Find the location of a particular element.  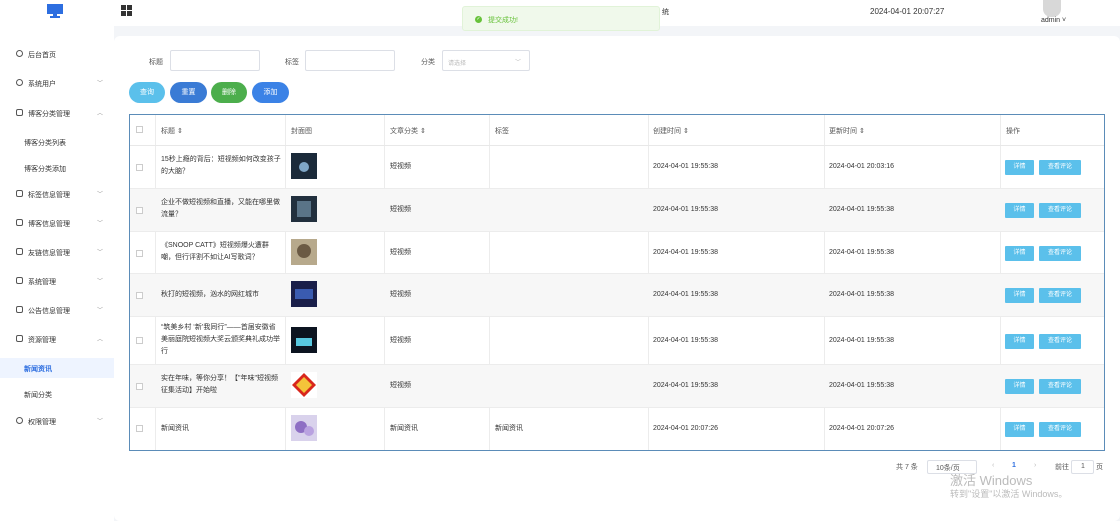

doc-icon is located at coordinates (19, 222).